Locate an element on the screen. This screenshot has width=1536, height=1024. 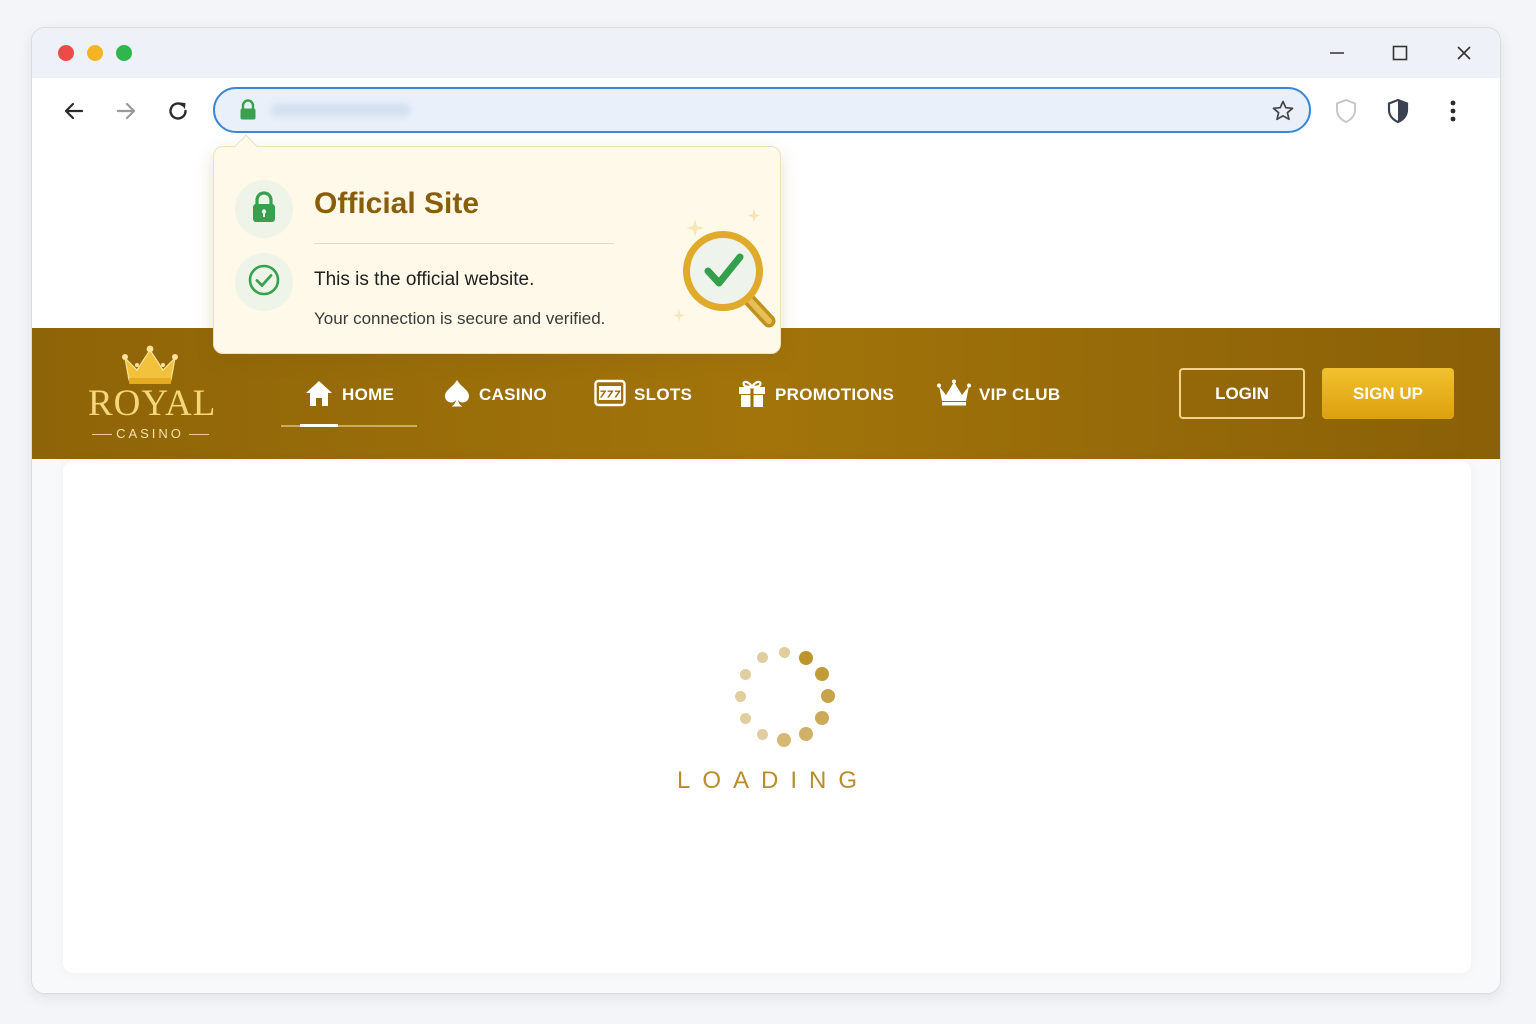
forward-arrow-icon is located at coordinates (126, 111).